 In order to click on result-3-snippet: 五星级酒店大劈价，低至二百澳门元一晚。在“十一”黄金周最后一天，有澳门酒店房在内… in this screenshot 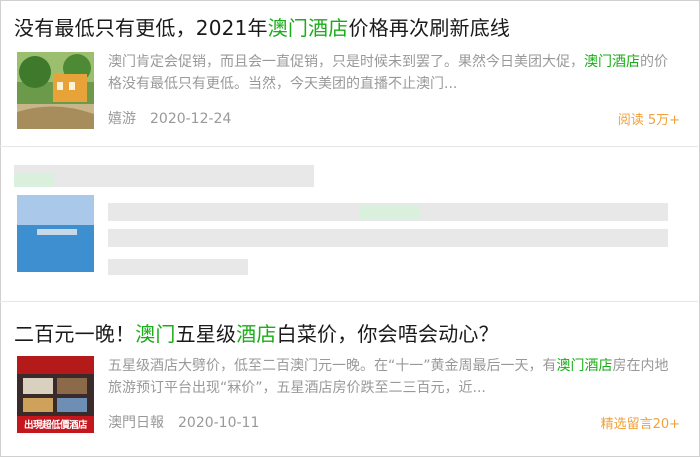, I will do `click(394, 377)`.